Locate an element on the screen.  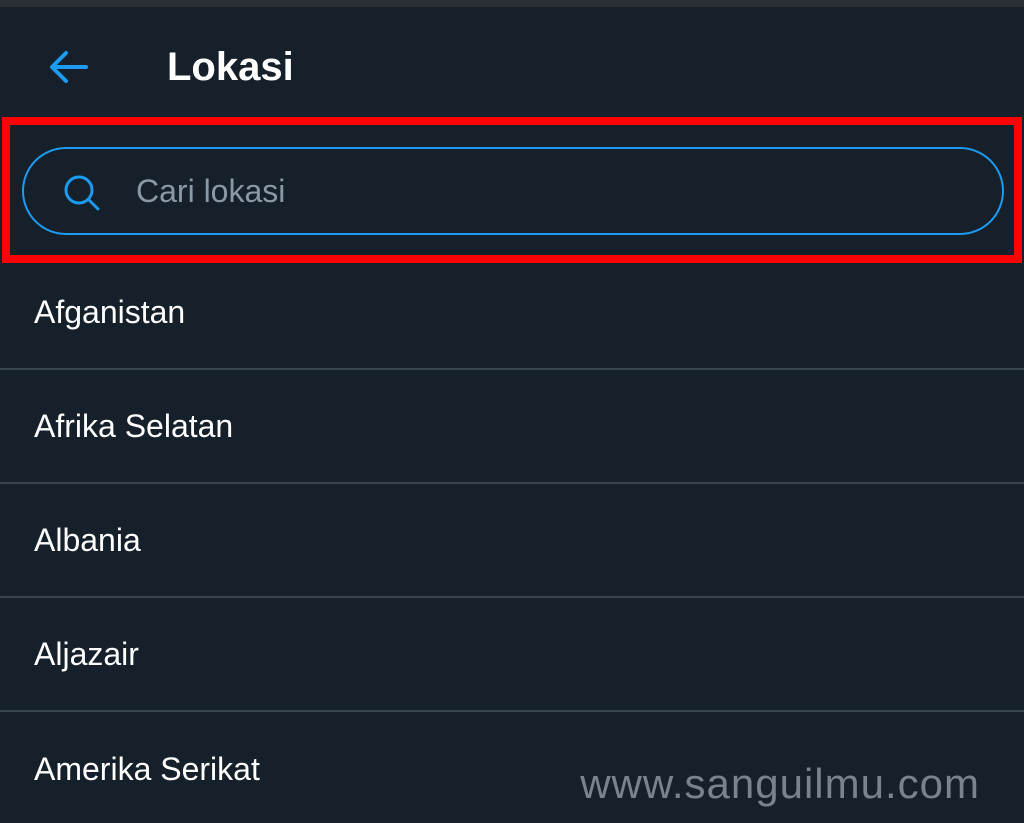
search-field is located at coordinates (513, 191).